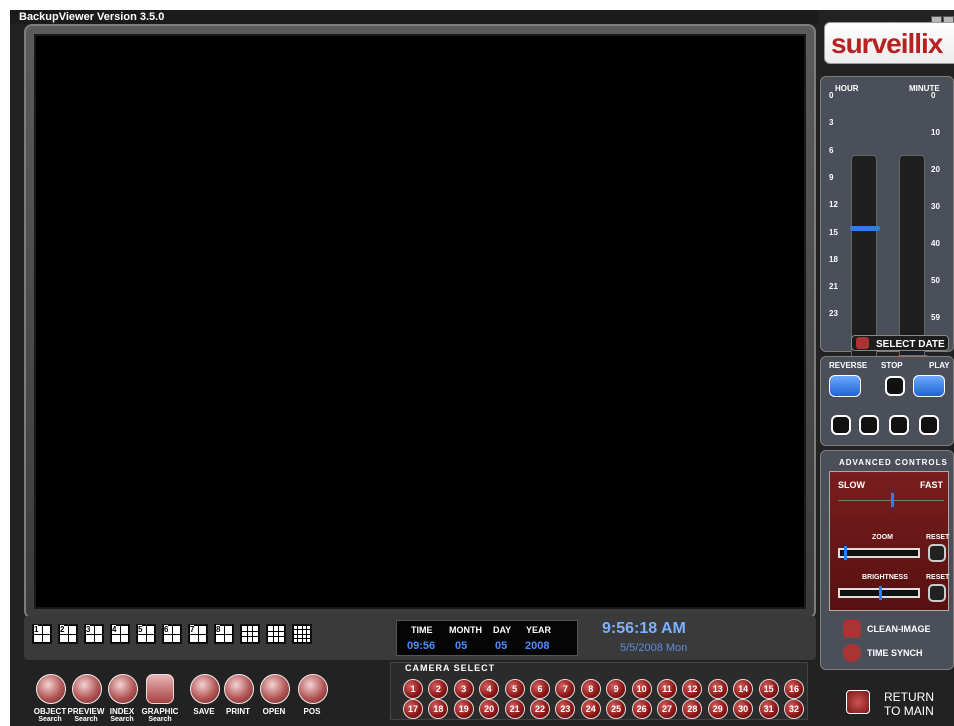  What do you see at coordinates (50, 719) in the screenshot?
I see `tool-label-bottom: Search` at bounding box center [50, 719].